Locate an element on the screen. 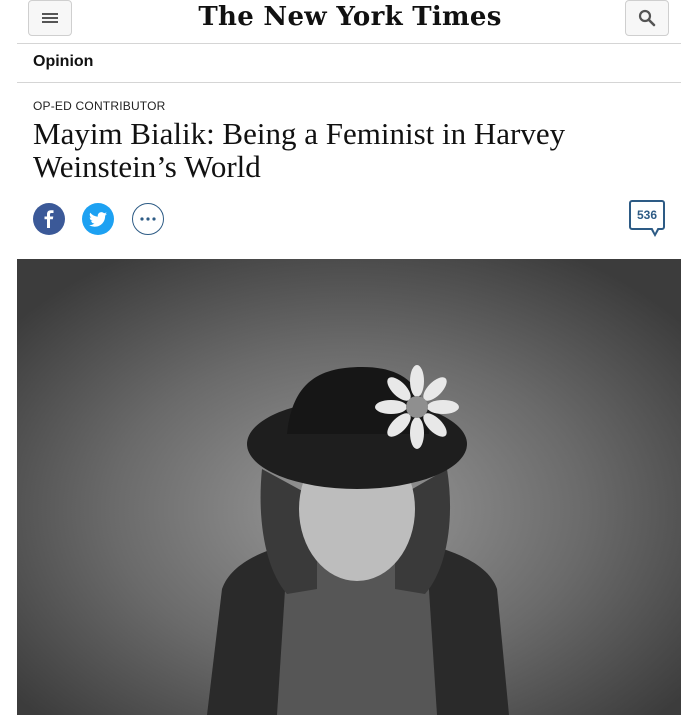 This screenshot has width=700, height=715. search-icon is located at coordinates (647, 18).